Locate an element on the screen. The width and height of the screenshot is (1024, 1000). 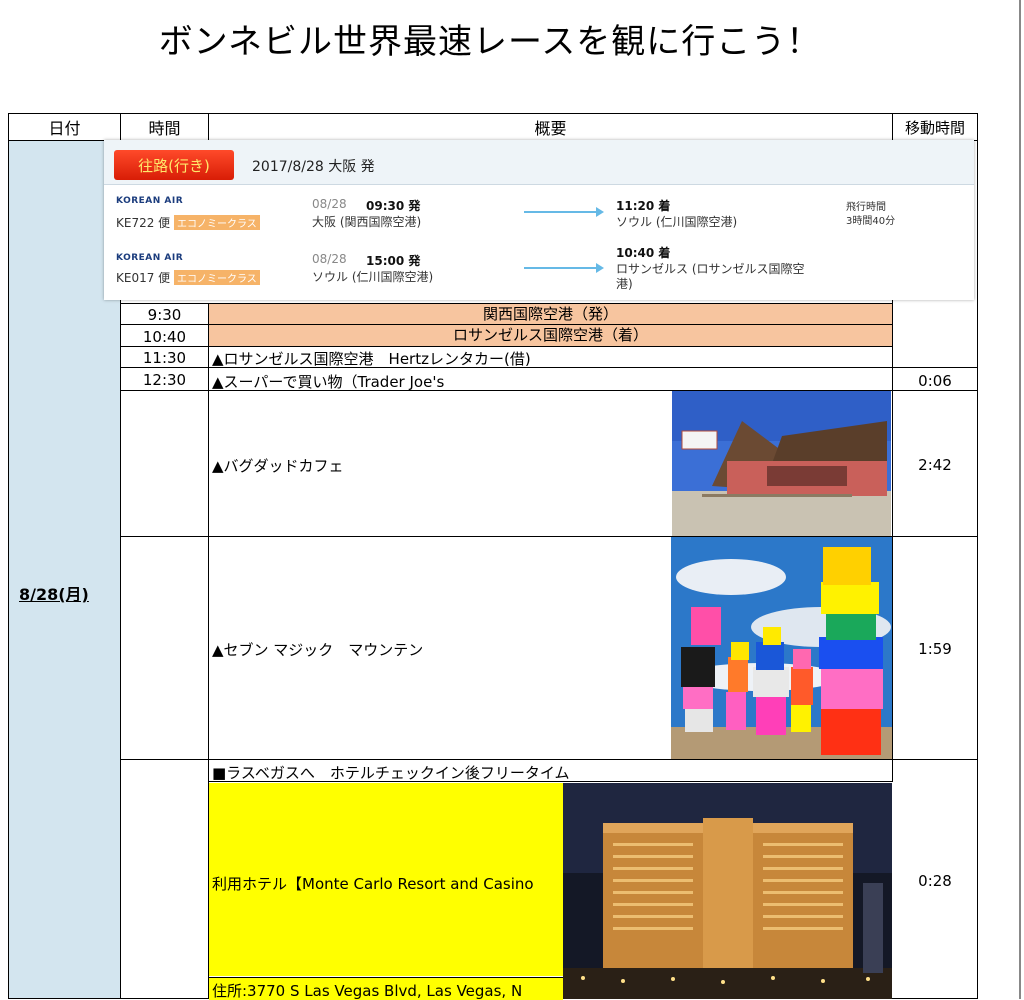
arrival-airport-cont: 港) is located at coordinates (624, 284).